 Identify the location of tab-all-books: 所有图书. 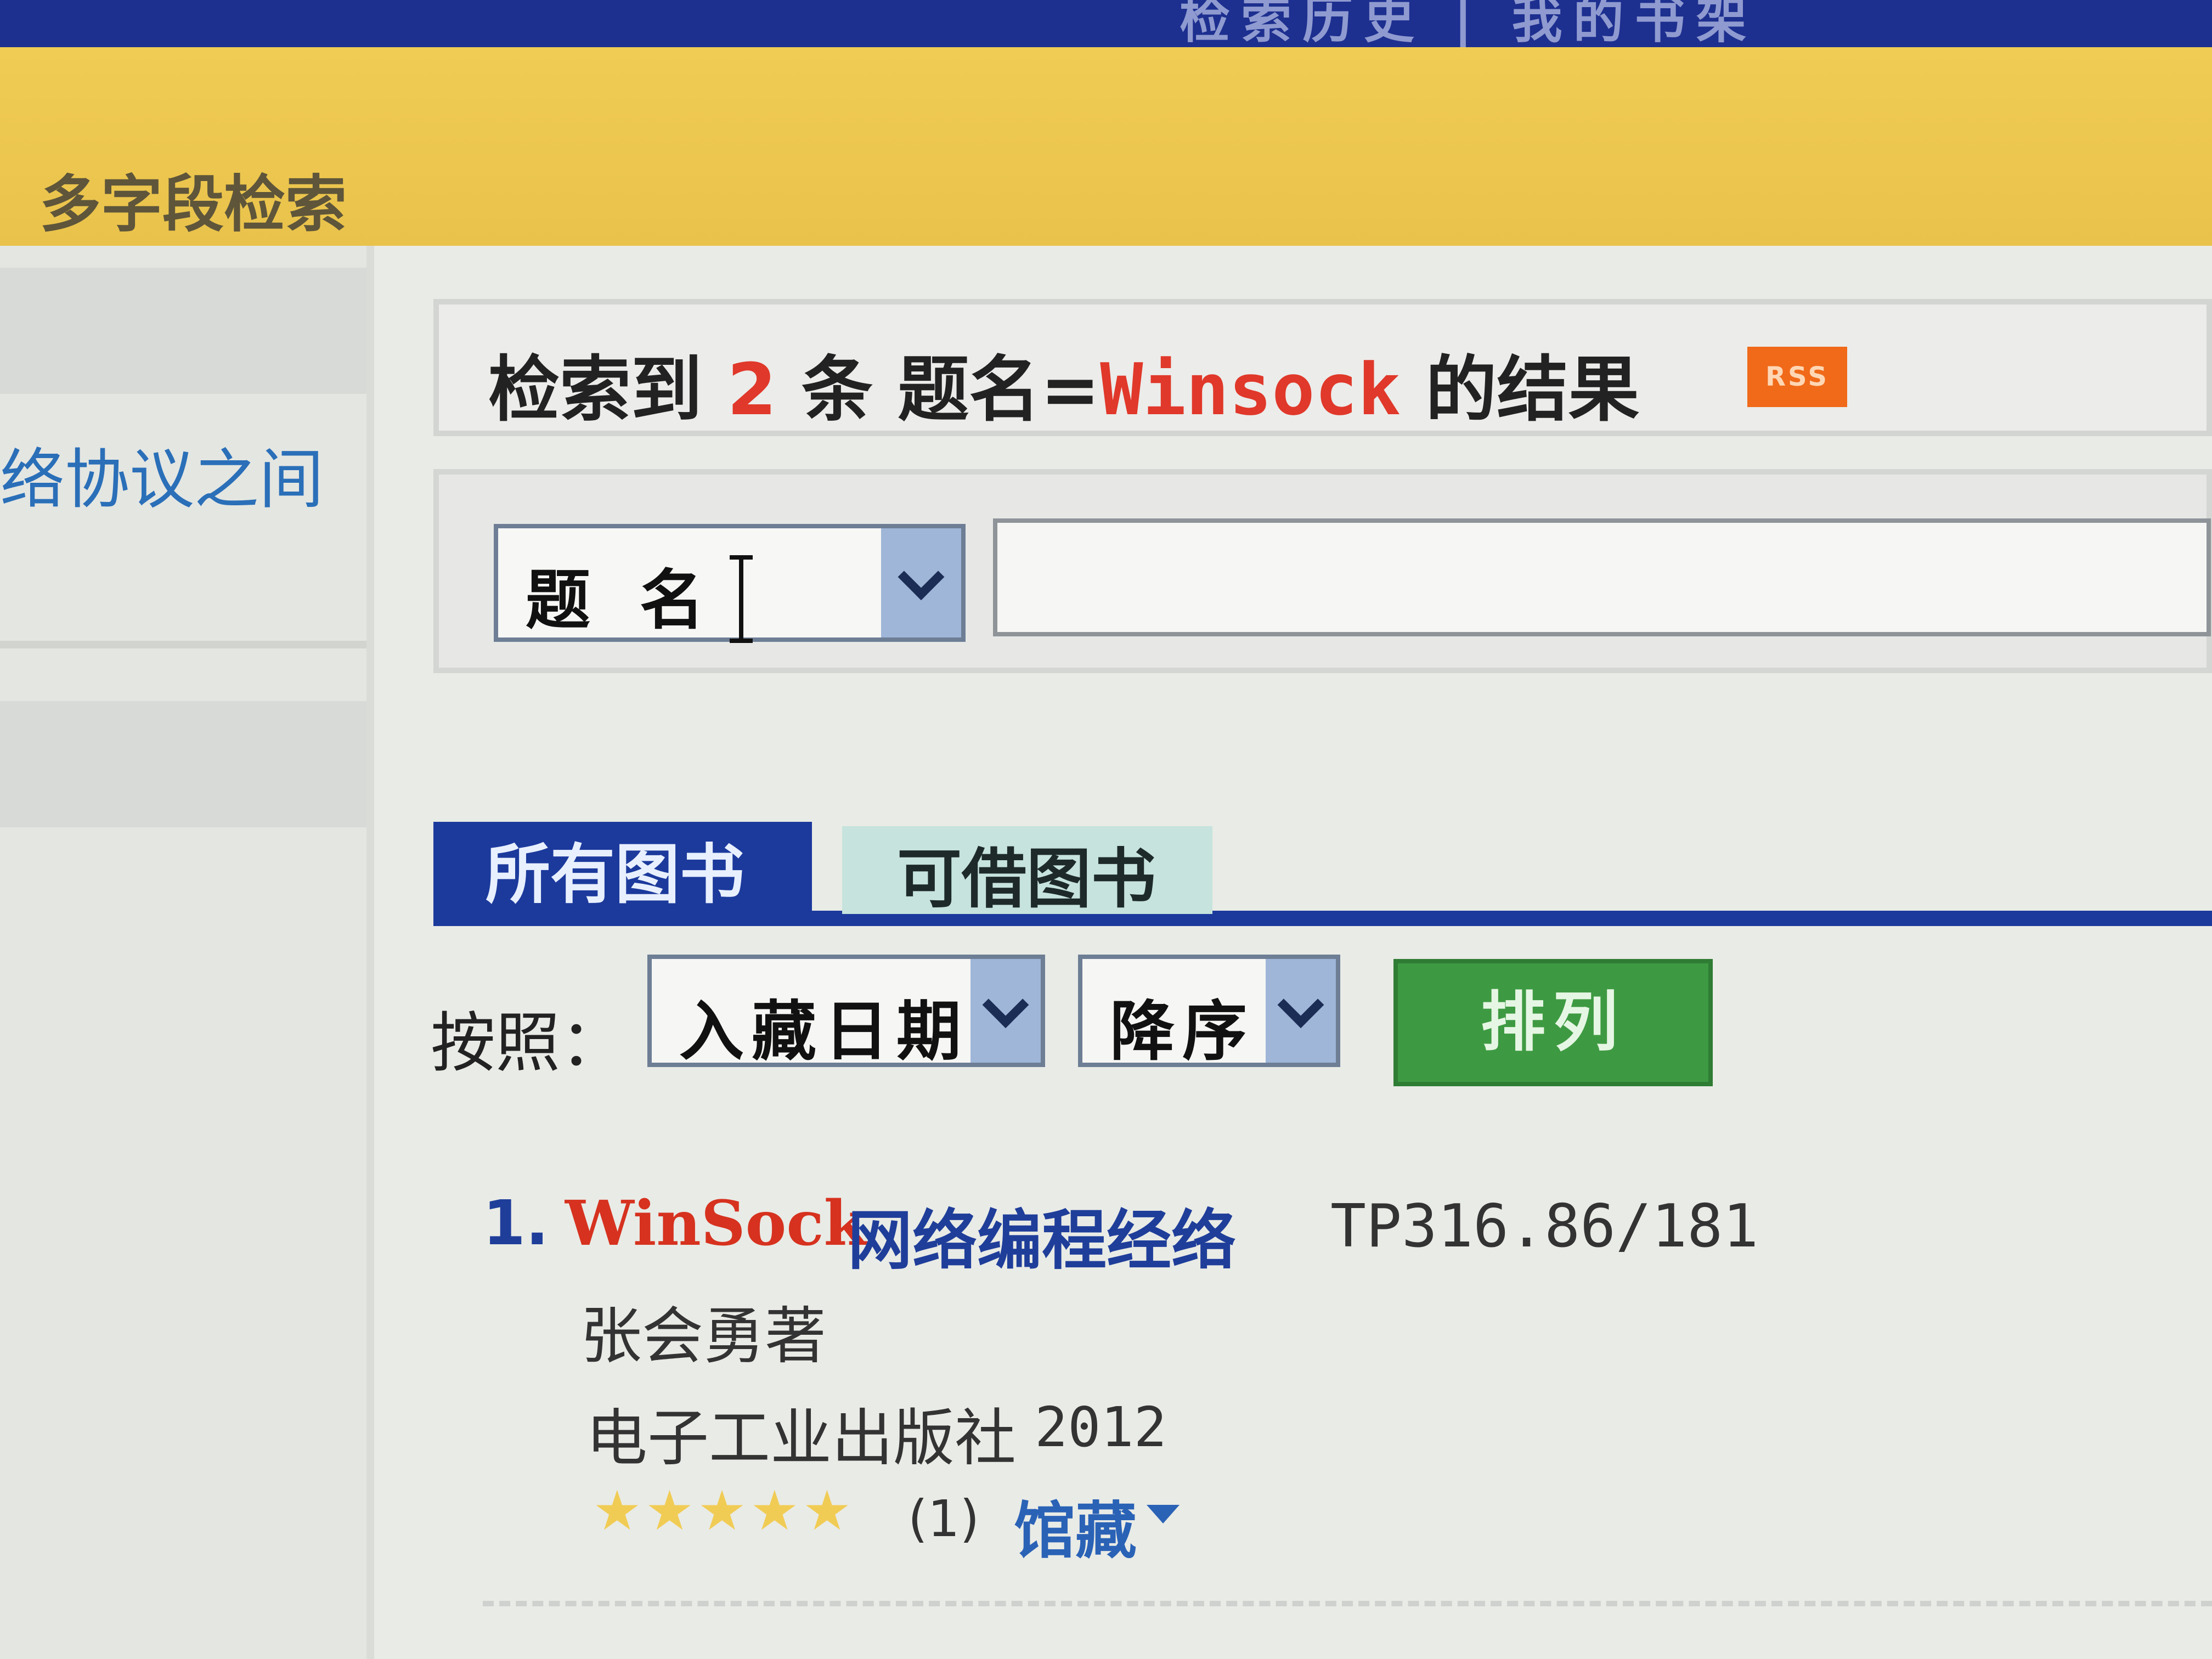
(622, 874).